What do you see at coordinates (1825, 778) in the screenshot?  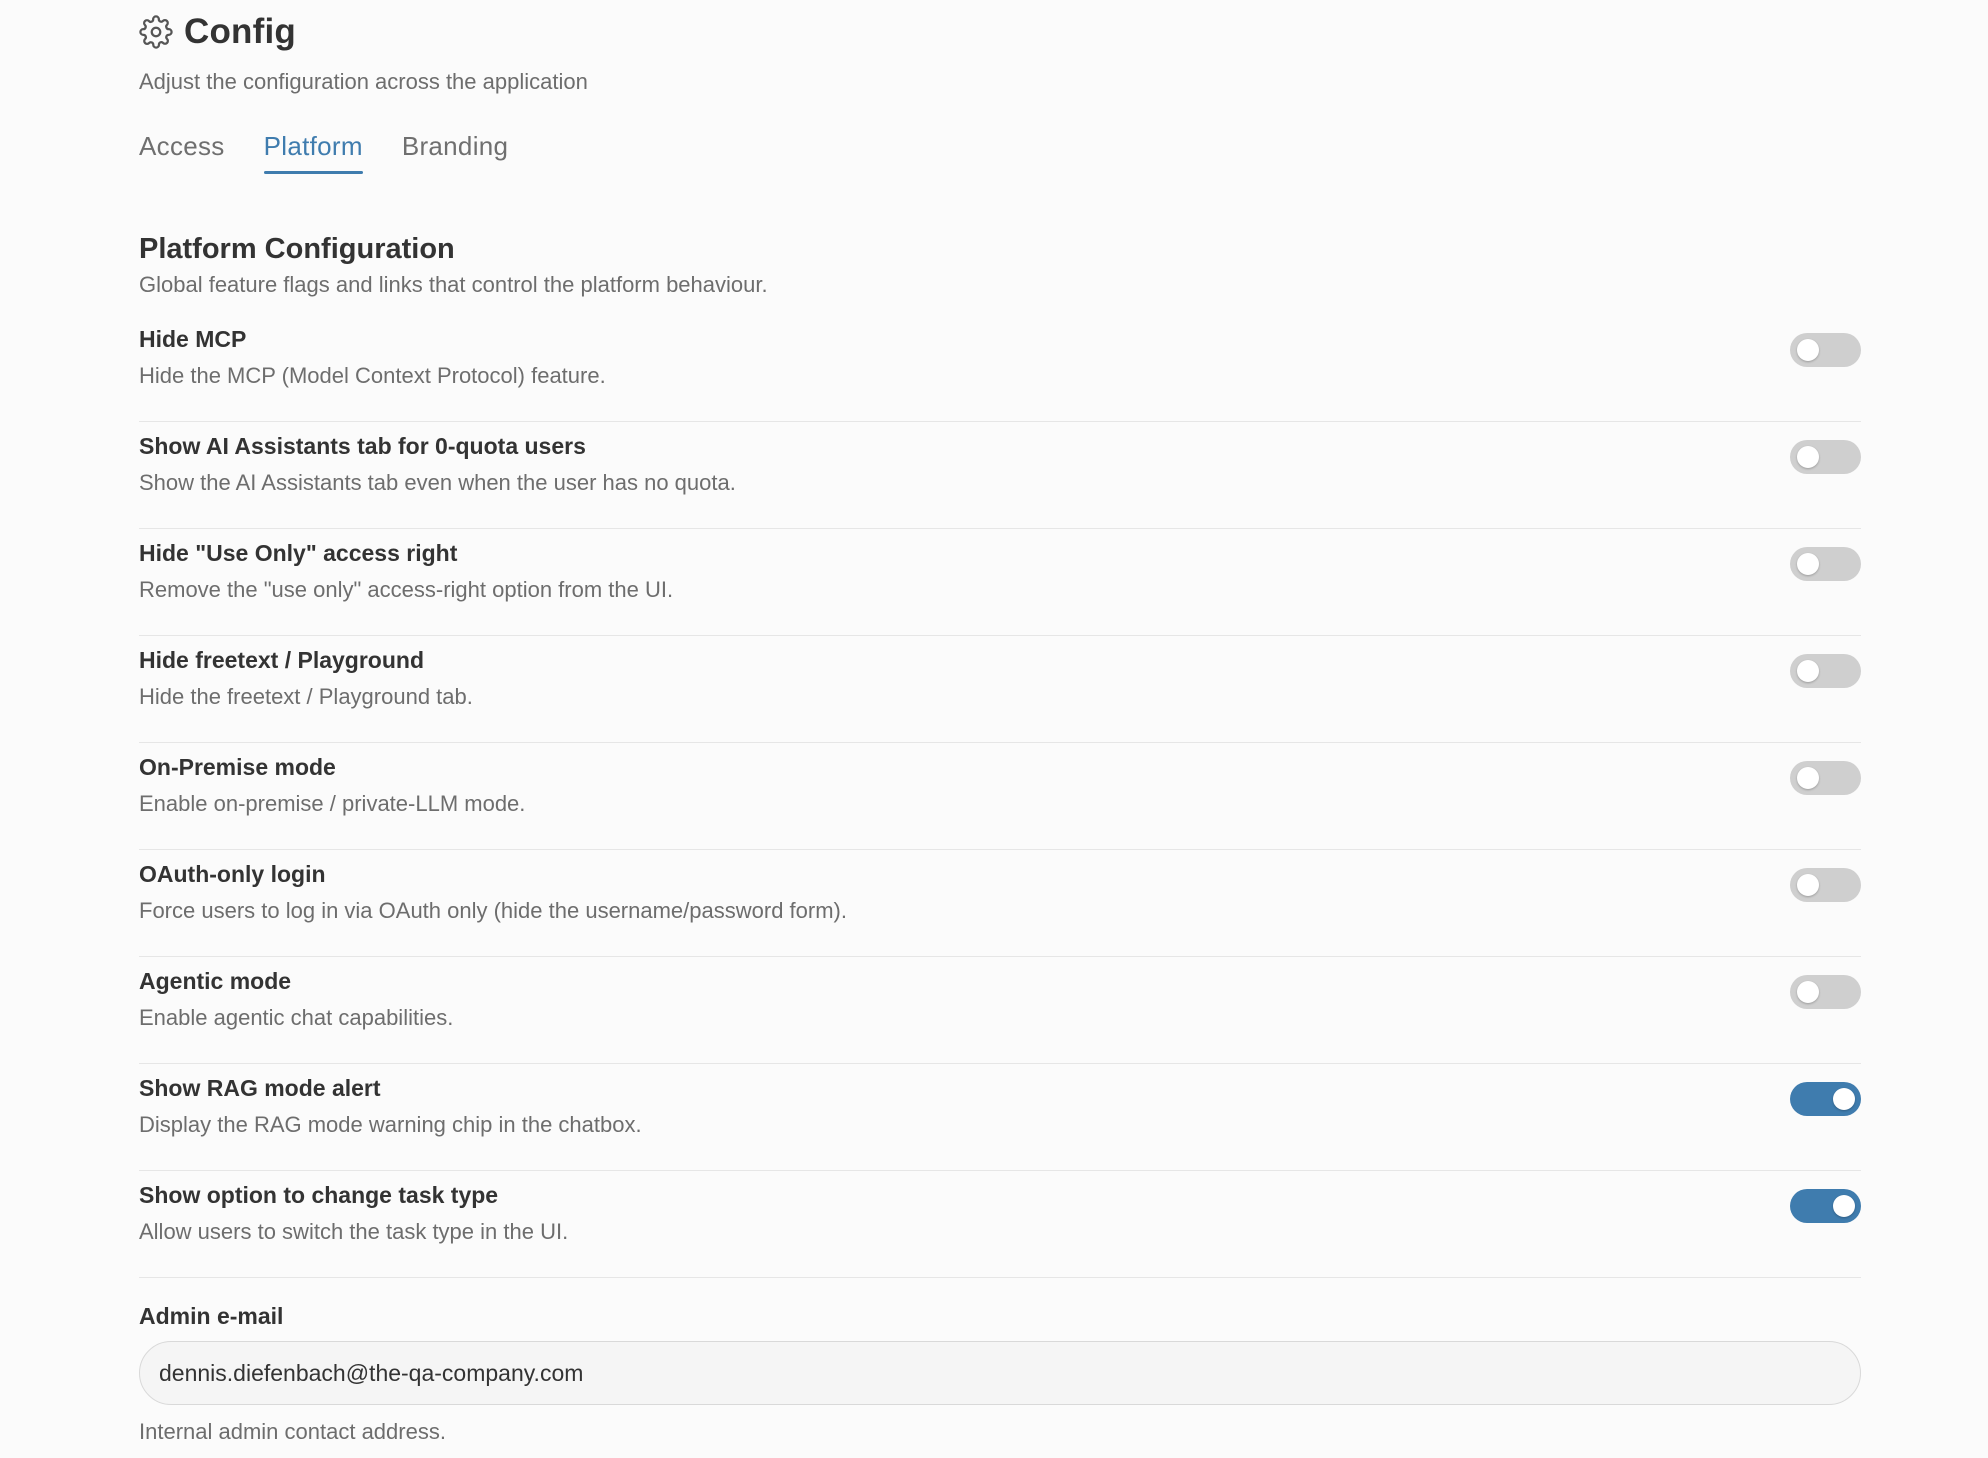 I see `on-premise-toggle` at bounding box center [1825, 778].